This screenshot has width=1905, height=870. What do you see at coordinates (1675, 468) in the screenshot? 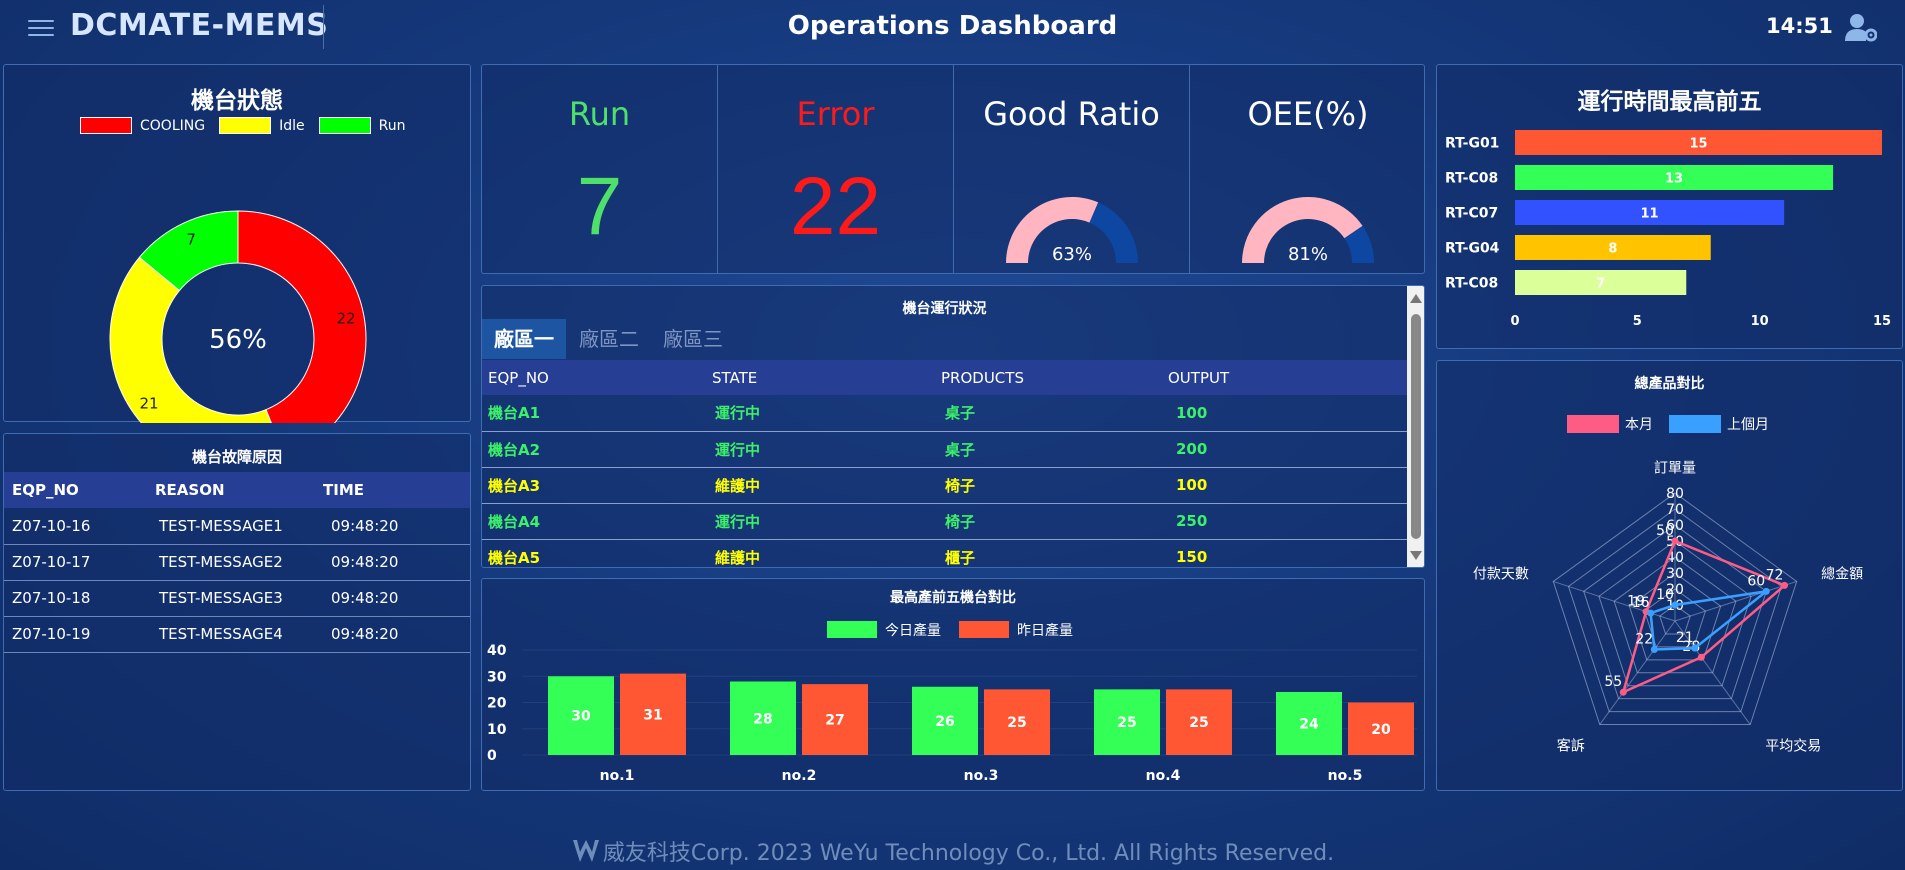
I see `radar-axis-label: 訂單量` at bounding box center [1675, 468].